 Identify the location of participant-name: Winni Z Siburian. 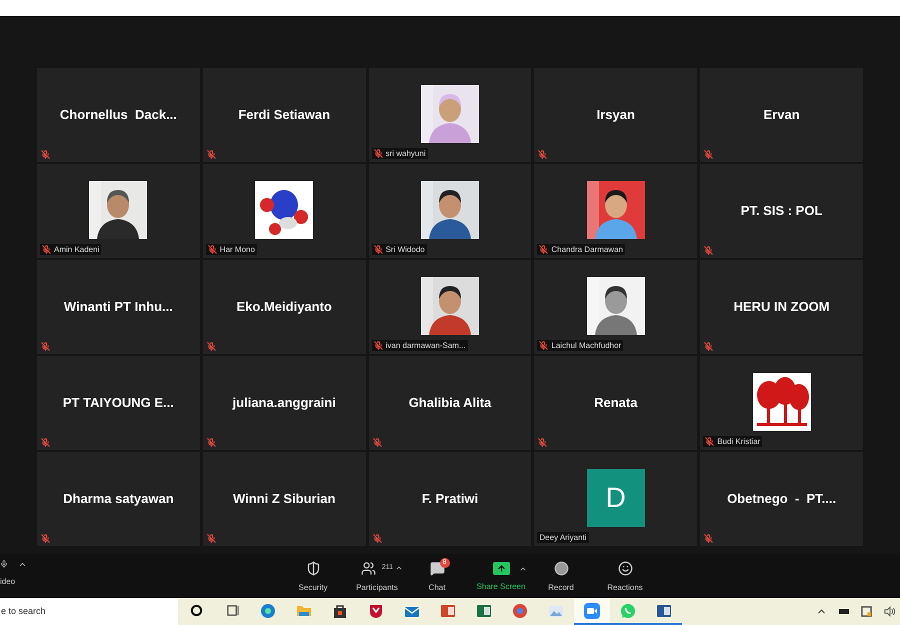
(284, 499).